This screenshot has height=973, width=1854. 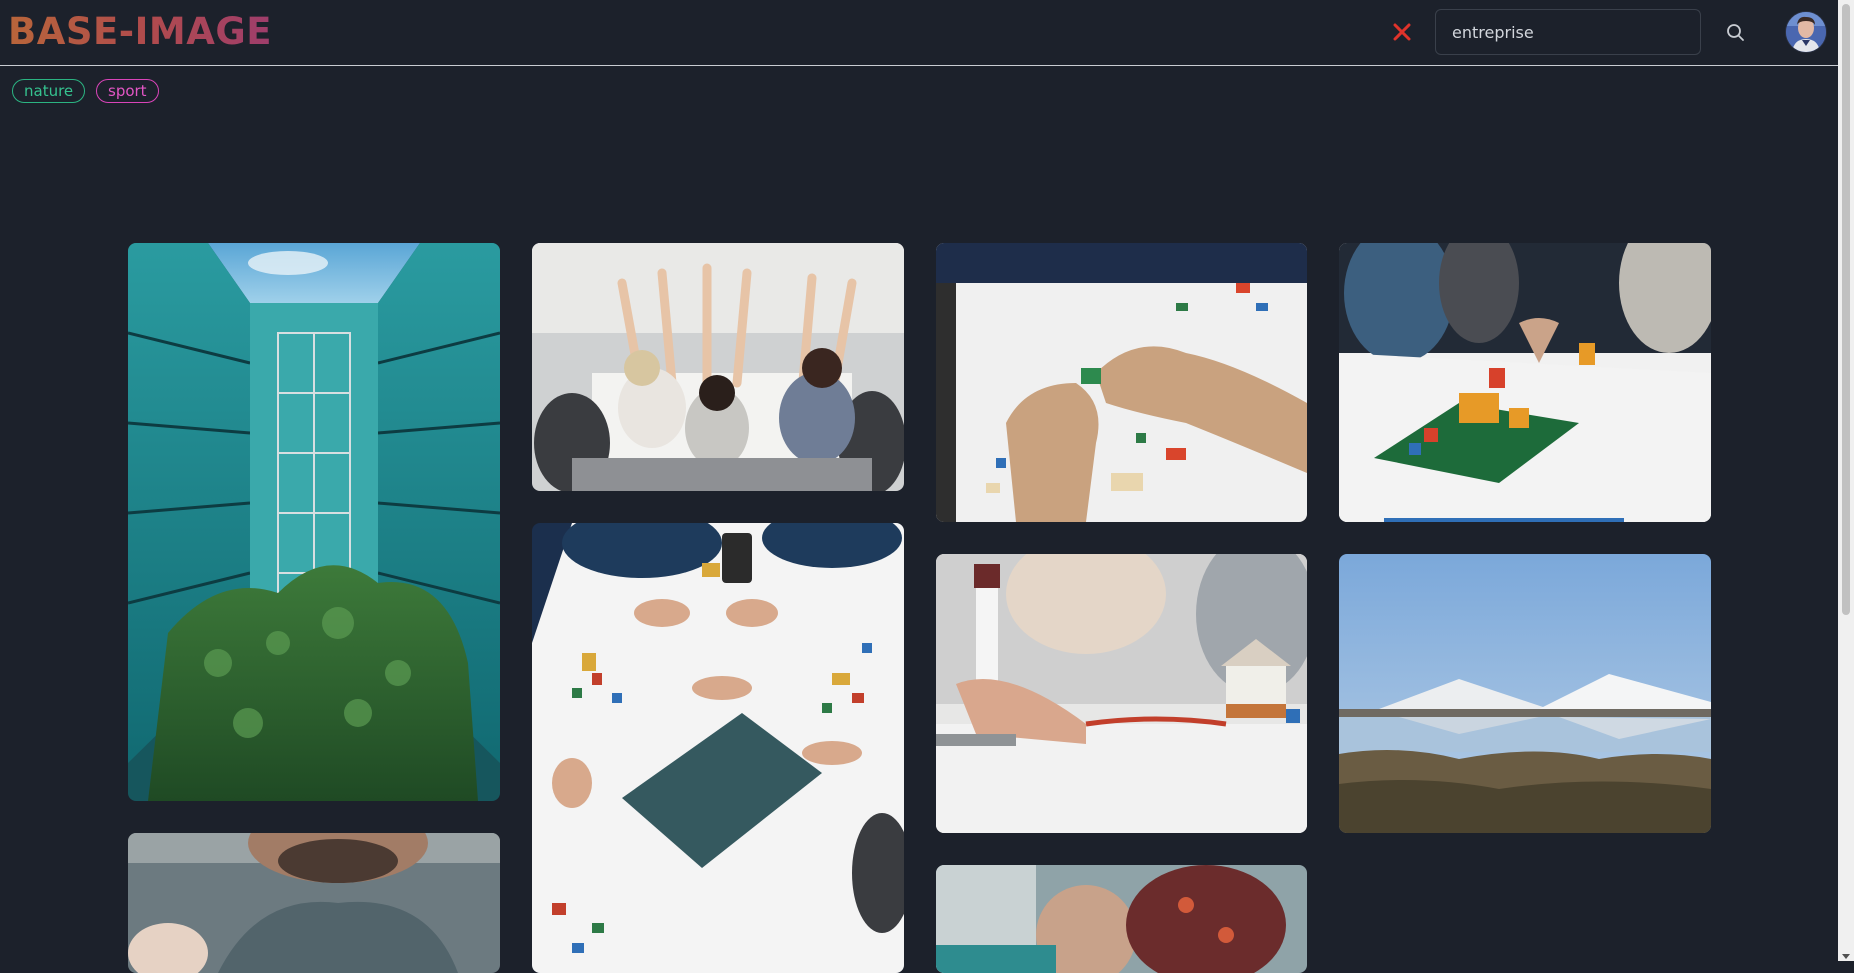 I want to click on gallery-image-brick-house, so click(x=1121, y=693).